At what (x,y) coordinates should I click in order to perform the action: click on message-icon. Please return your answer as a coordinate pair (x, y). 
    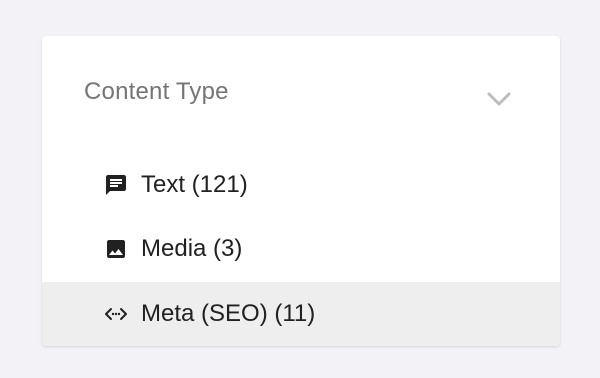
    Looking at the image, I should click on (116, 185).